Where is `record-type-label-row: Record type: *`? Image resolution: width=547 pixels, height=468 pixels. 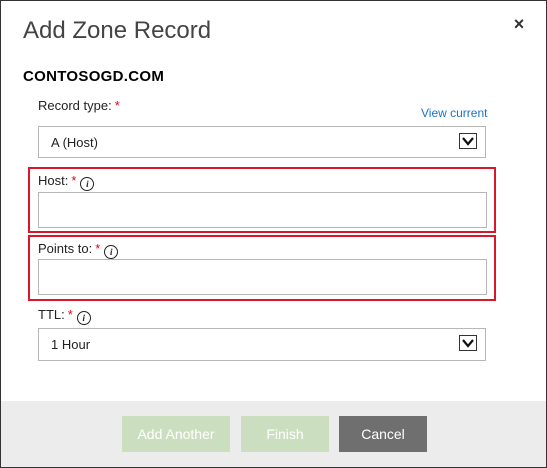
record-type-label-row: Record type: * is located at coordinates (79, 105).